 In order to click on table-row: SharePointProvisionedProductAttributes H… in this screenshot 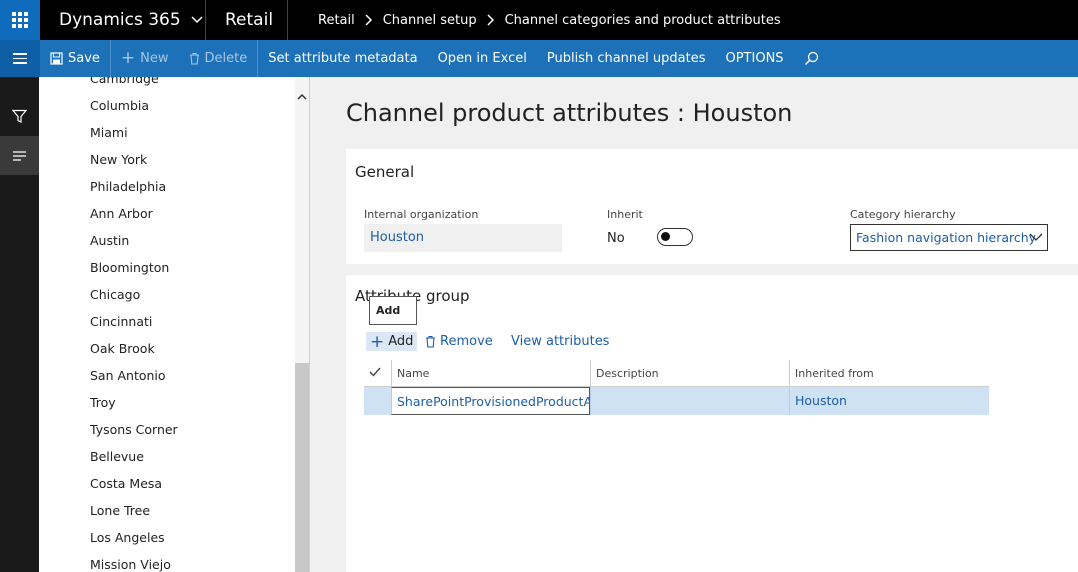, I will do `click(676, 401)`.